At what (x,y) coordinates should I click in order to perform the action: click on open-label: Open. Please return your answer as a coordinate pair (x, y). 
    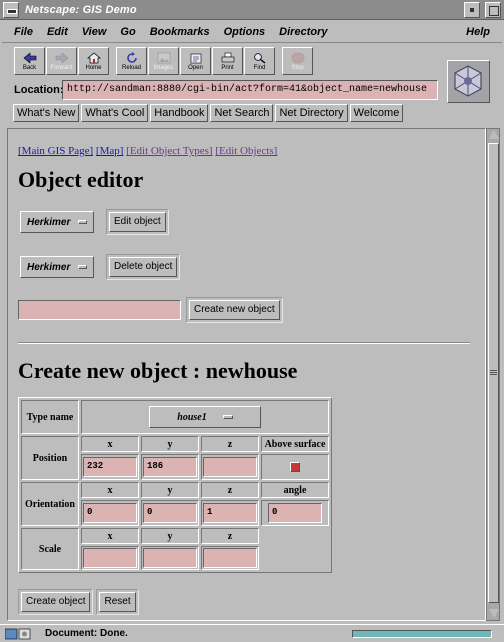
    Looking at the image, I should click on (195, 68).